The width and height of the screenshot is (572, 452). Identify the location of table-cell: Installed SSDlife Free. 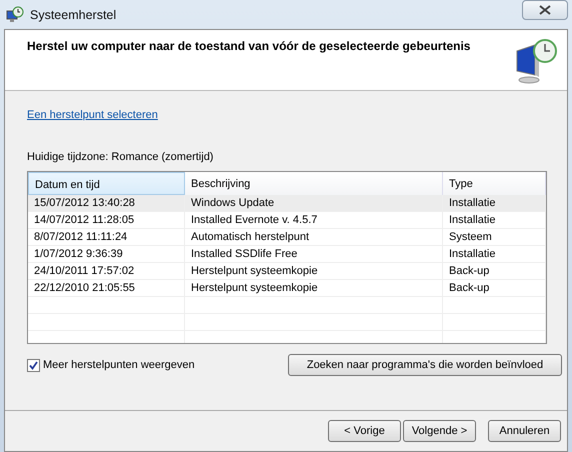
(314, 254).